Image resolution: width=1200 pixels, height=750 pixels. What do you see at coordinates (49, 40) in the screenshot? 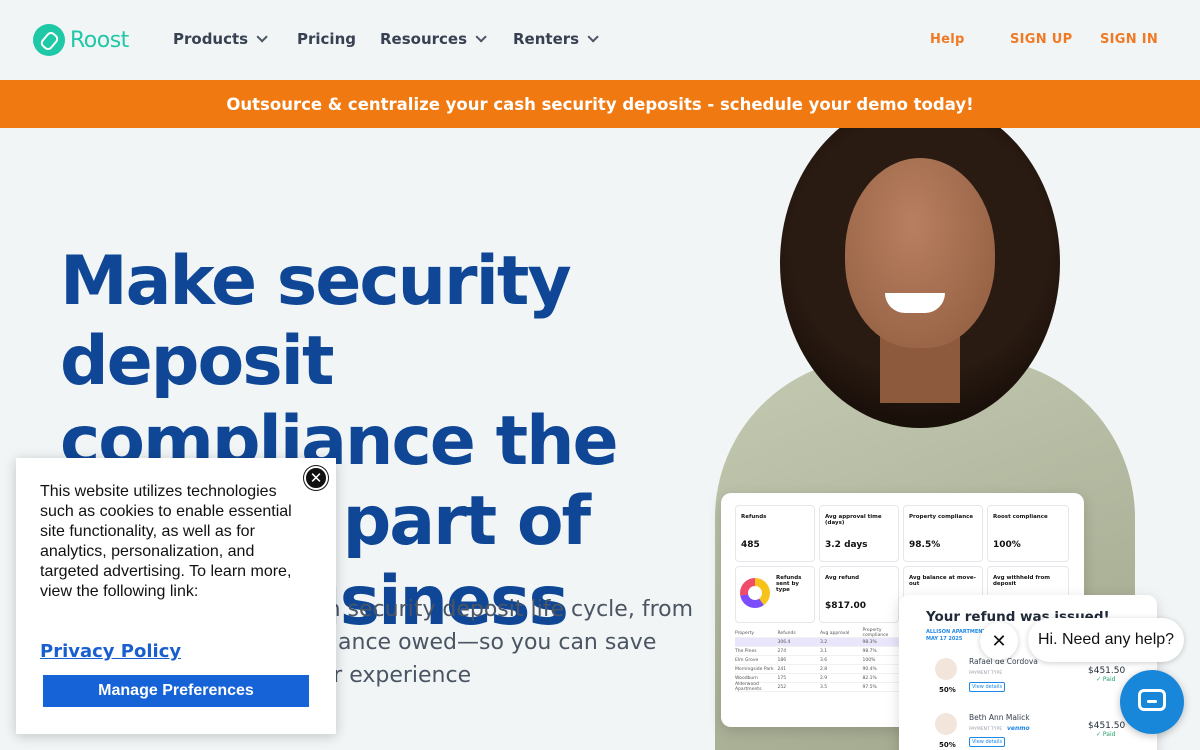
I see `roost-logo-icon` at bounding box center [49, 40].